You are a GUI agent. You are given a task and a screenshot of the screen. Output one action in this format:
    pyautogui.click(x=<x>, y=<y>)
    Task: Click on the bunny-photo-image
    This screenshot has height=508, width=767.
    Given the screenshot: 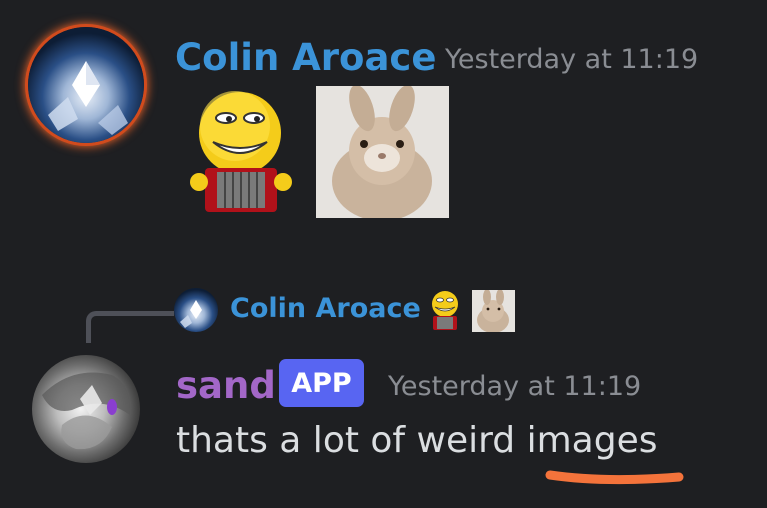 What is the action you would take?
    pyautogui.click(x=382, y=152)
    